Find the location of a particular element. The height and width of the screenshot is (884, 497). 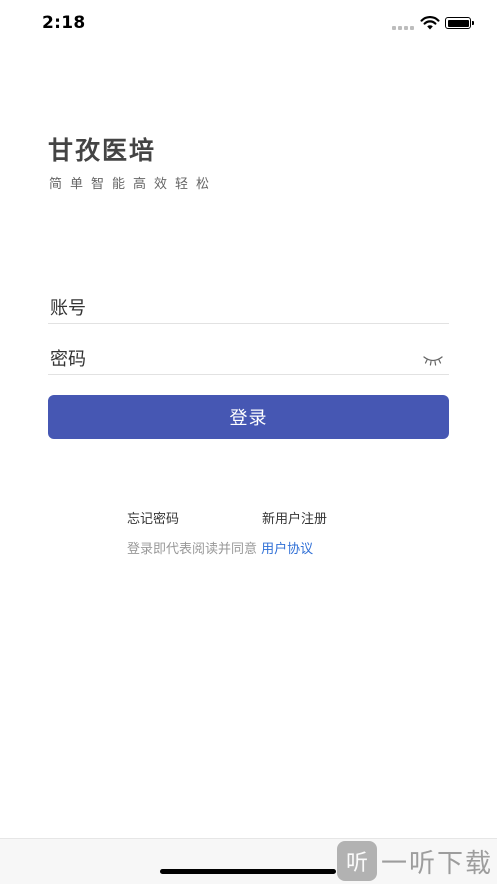

password-field is located at coordinates (248, 359).